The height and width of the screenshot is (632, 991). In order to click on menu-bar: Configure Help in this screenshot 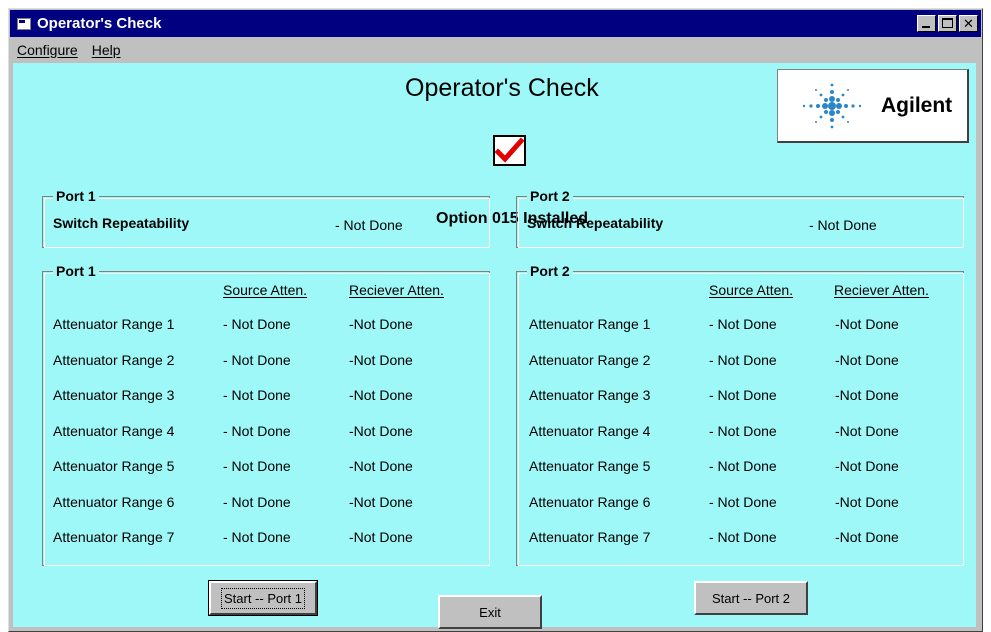, I will do `click(495, 49)`.